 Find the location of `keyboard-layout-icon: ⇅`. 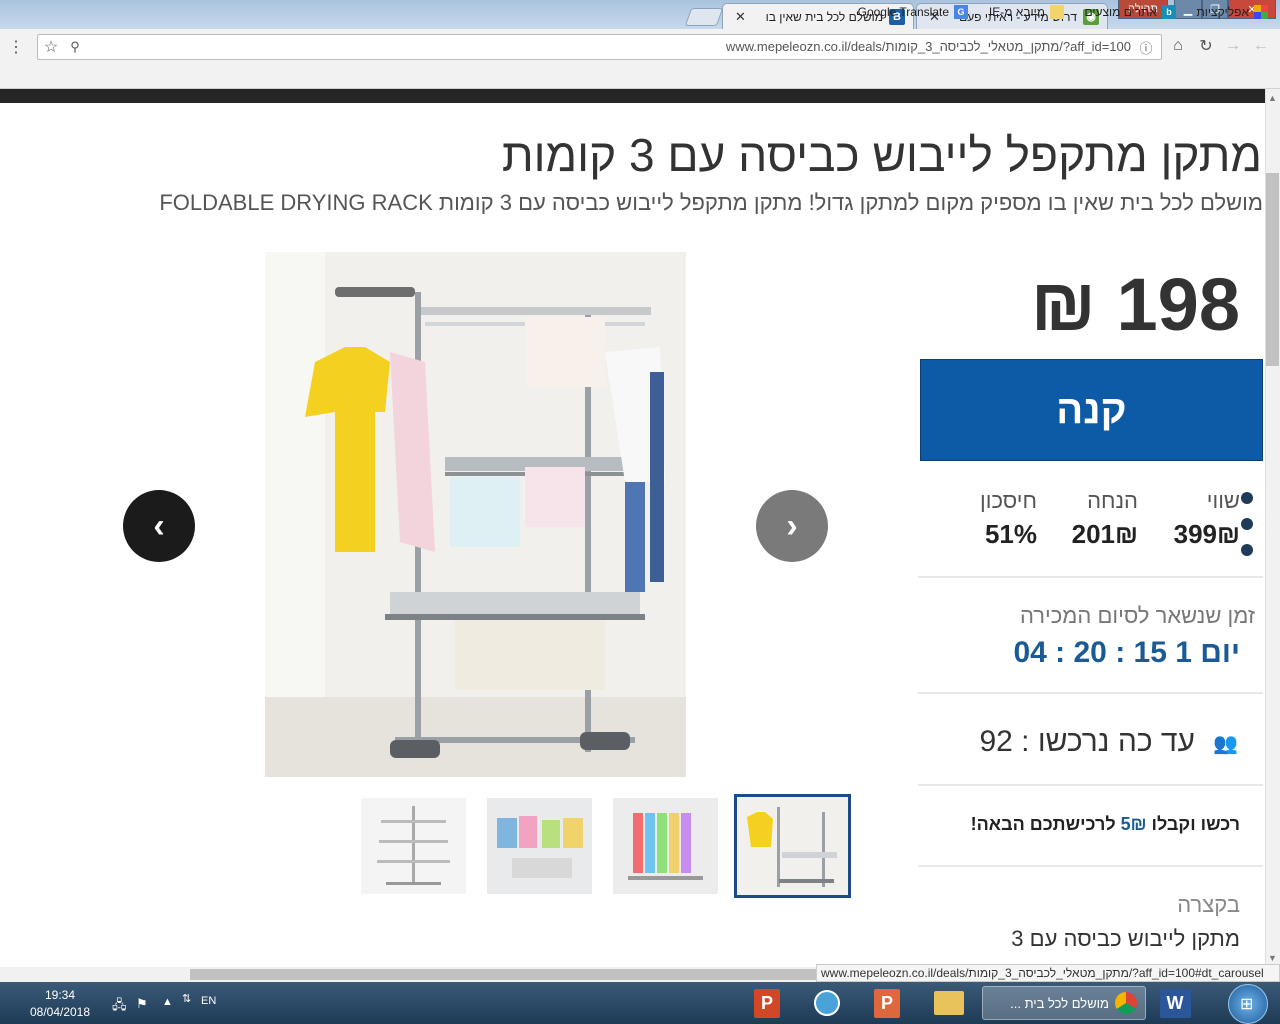

keyboard-layout-icon: ⇅ is located at coordinates (186, 998).